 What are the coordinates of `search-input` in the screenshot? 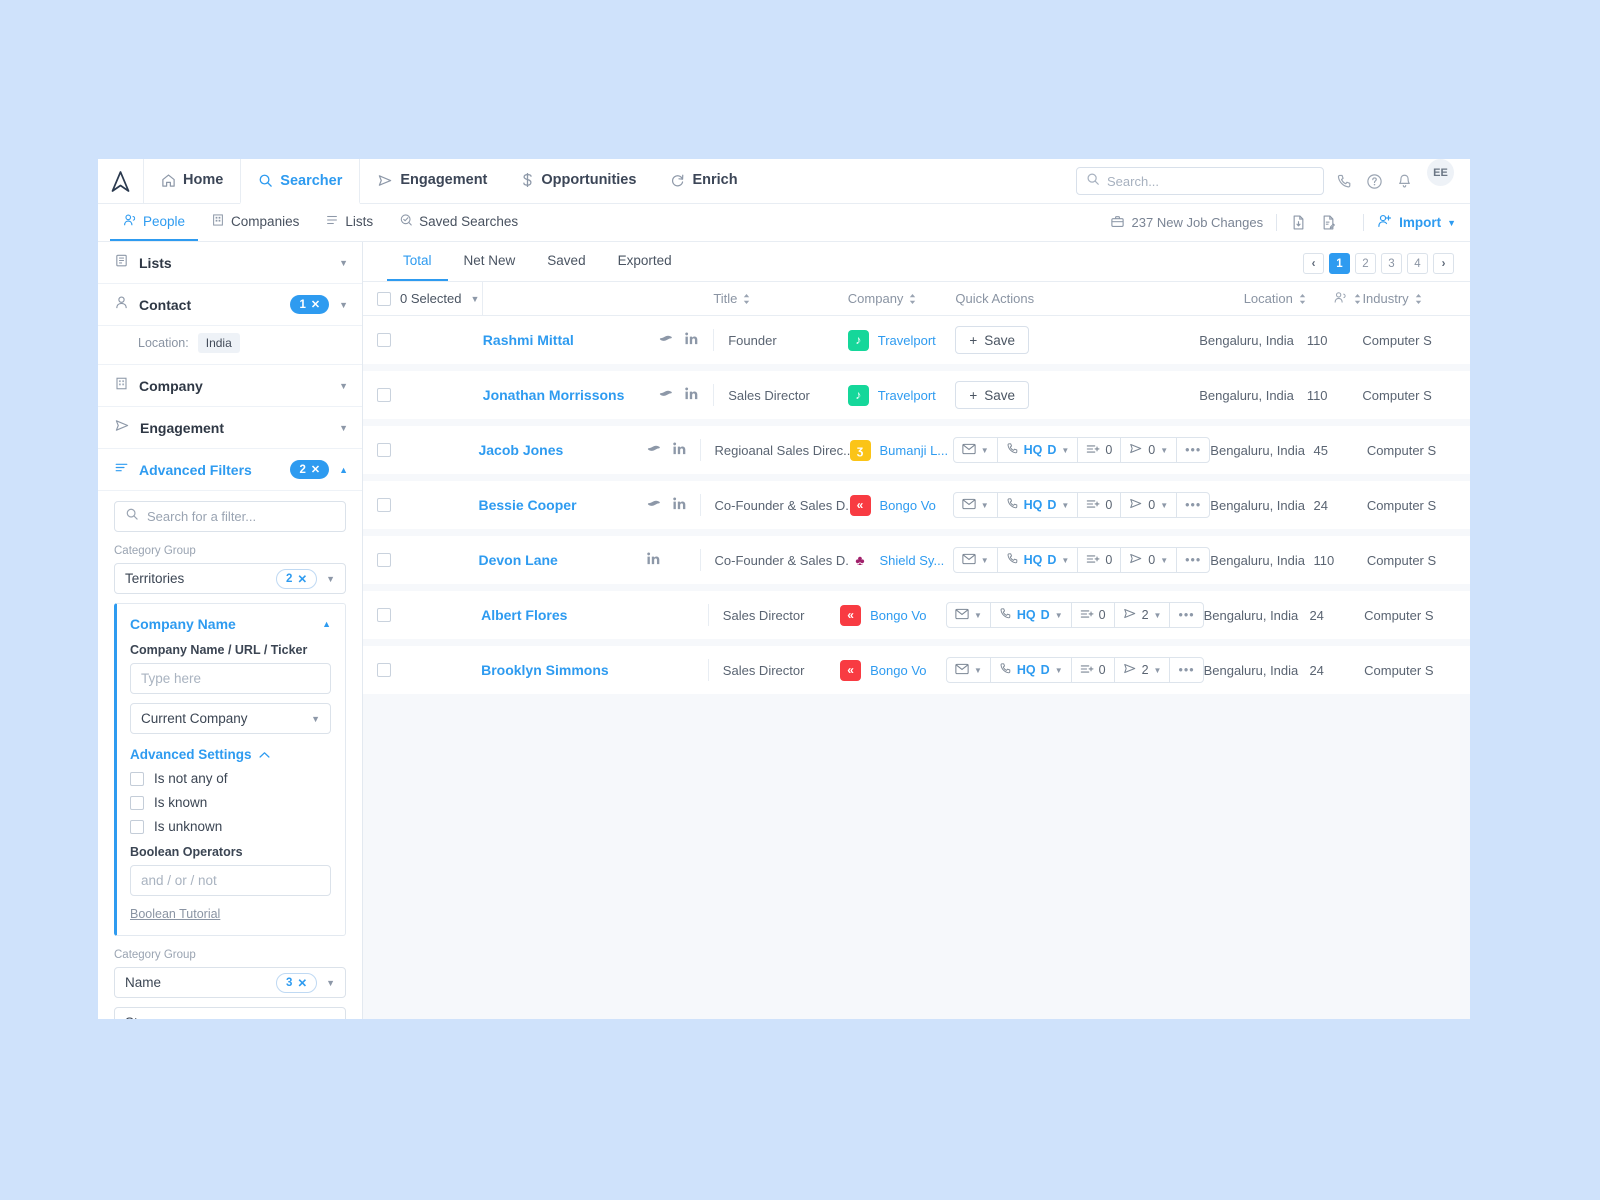 It's located at (1210, 181).